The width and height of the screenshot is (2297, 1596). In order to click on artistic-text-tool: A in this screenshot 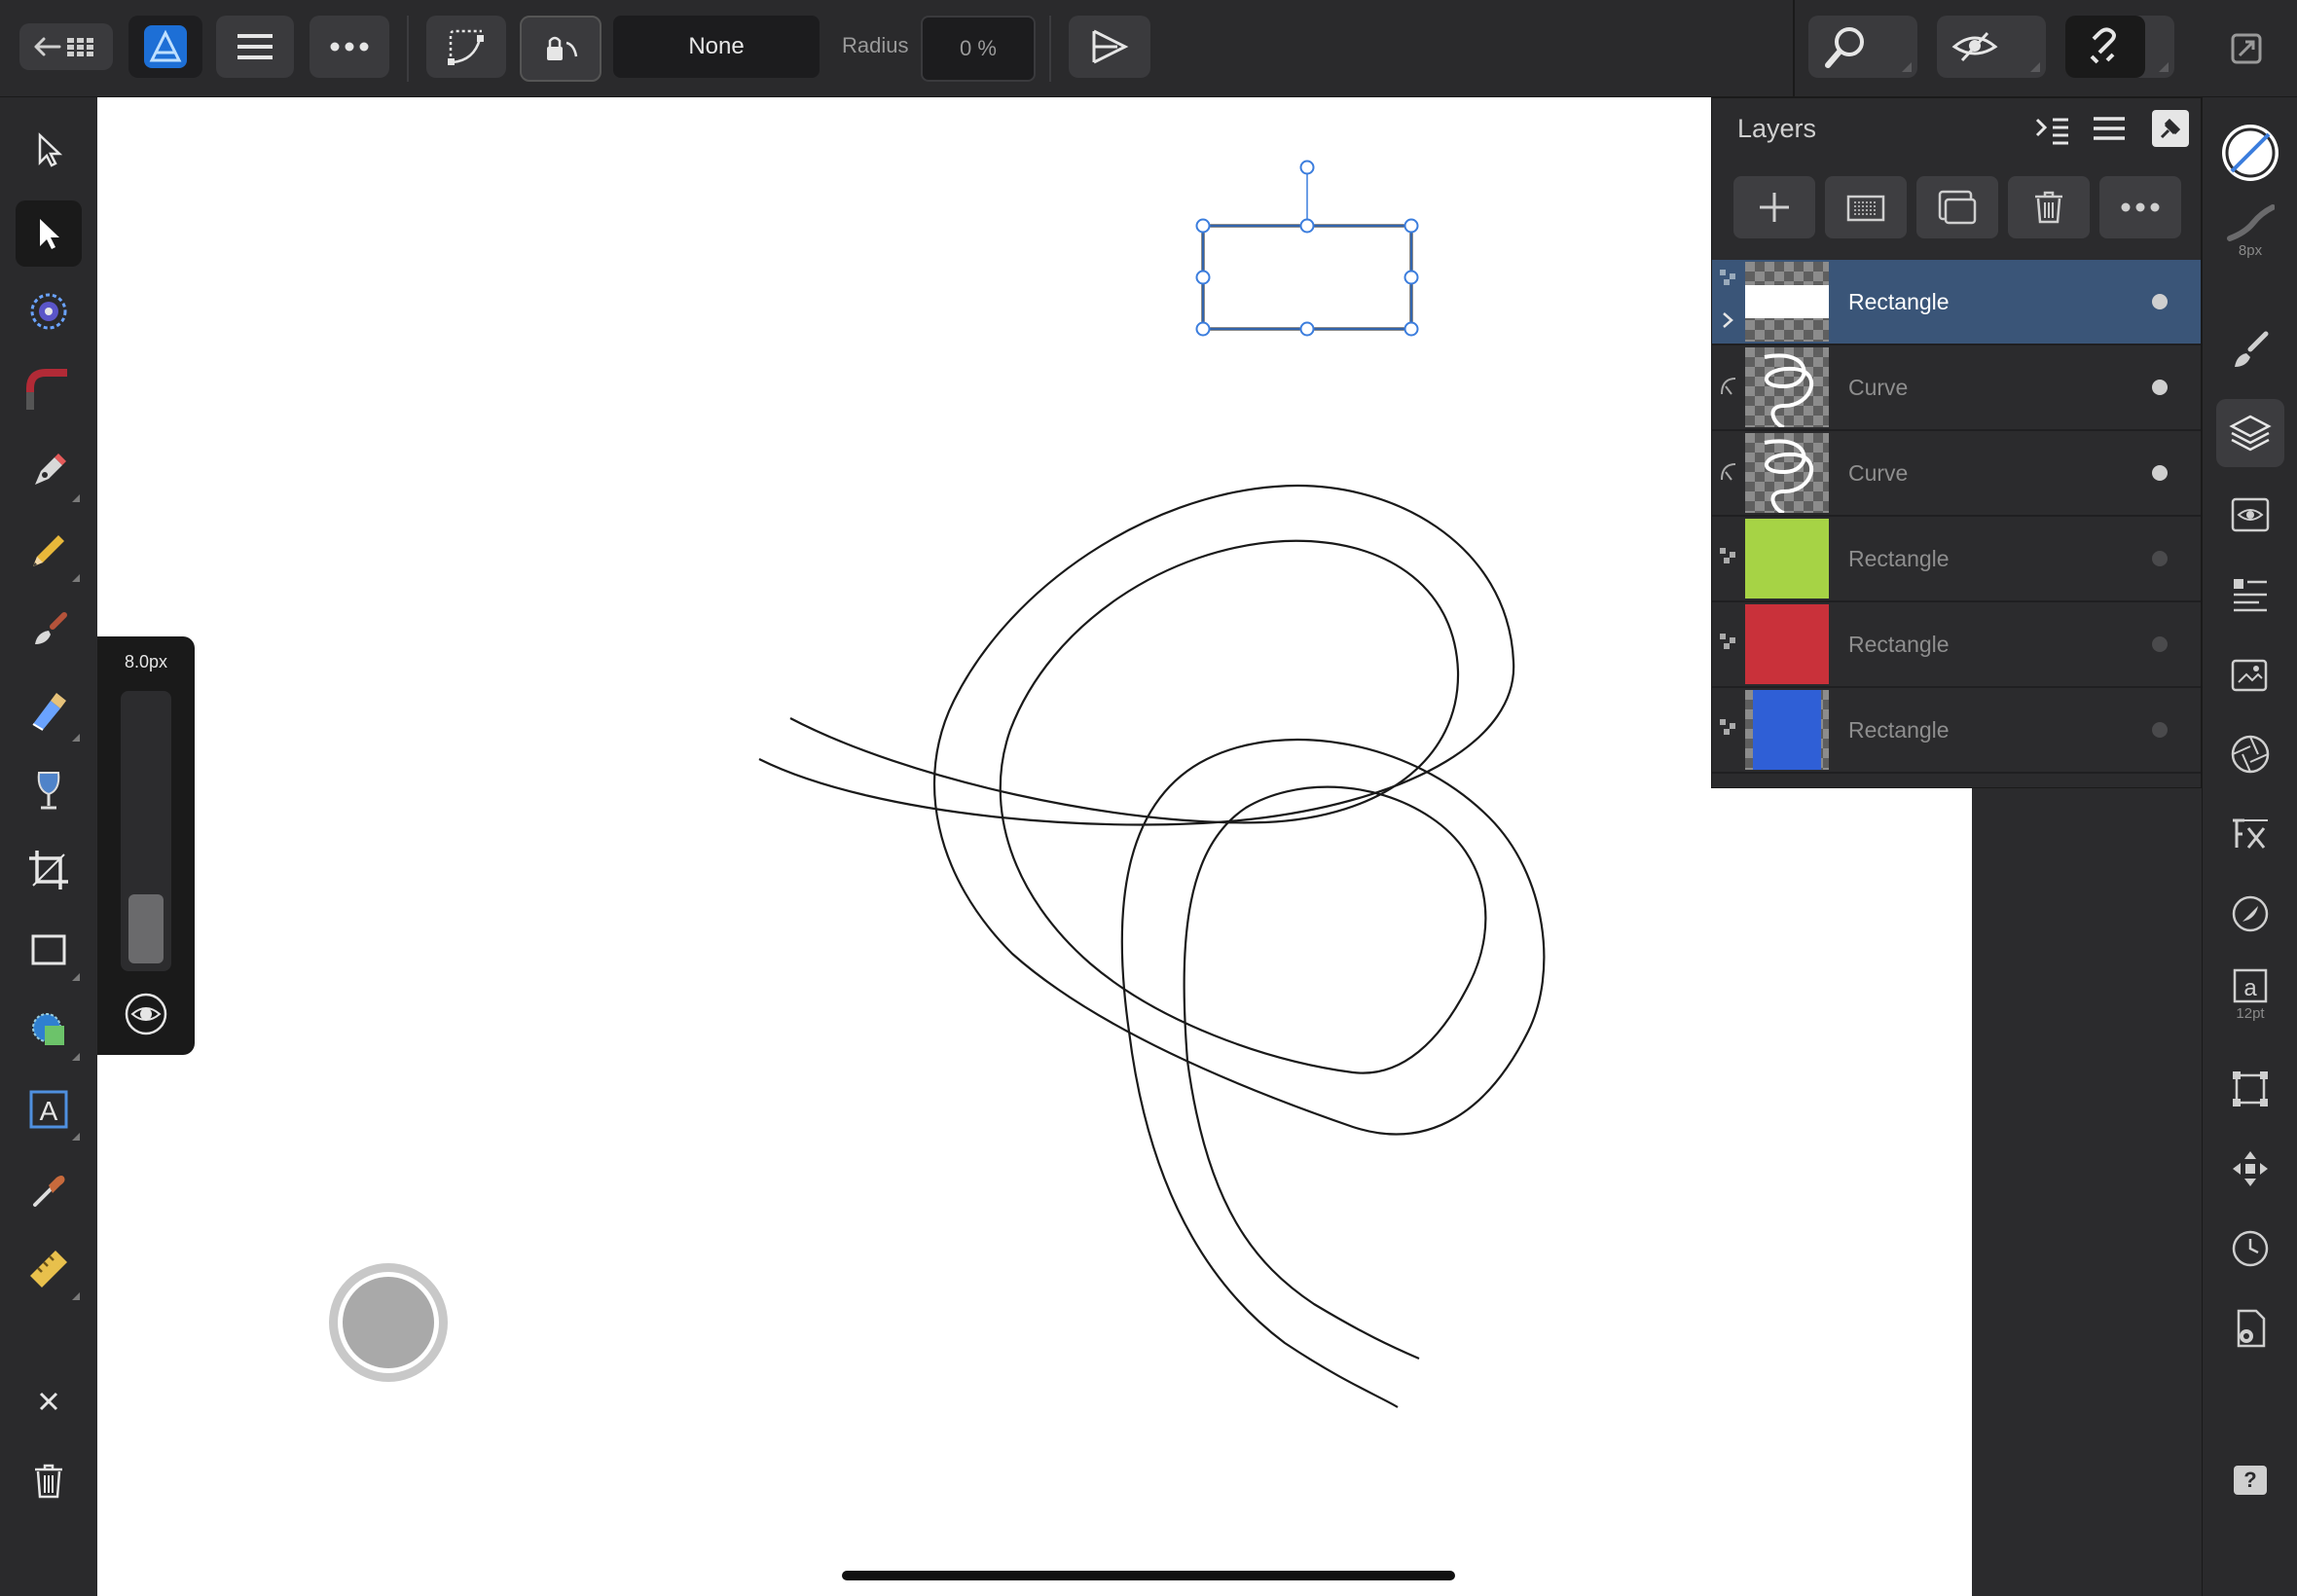, I will do `click(49, 1109)`.